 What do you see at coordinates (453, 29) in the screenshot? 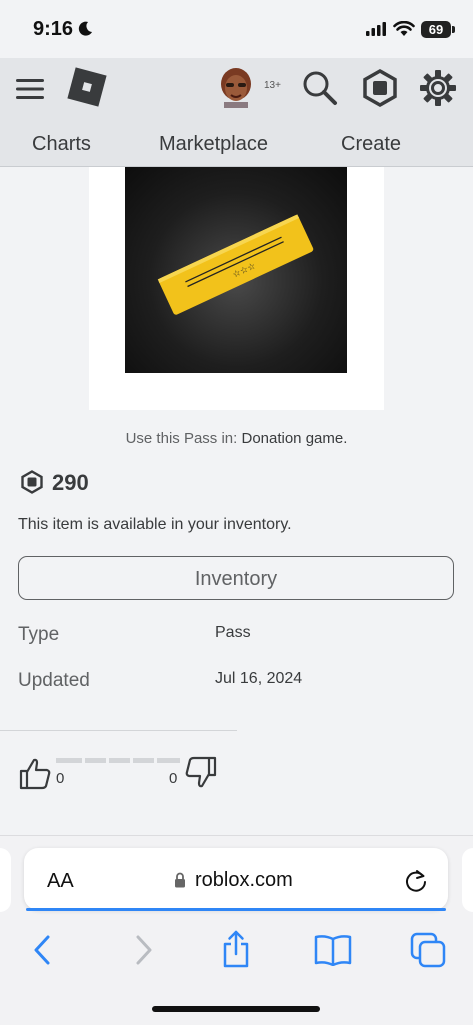
I see `battery-cap` at bounding box center [453, 29].